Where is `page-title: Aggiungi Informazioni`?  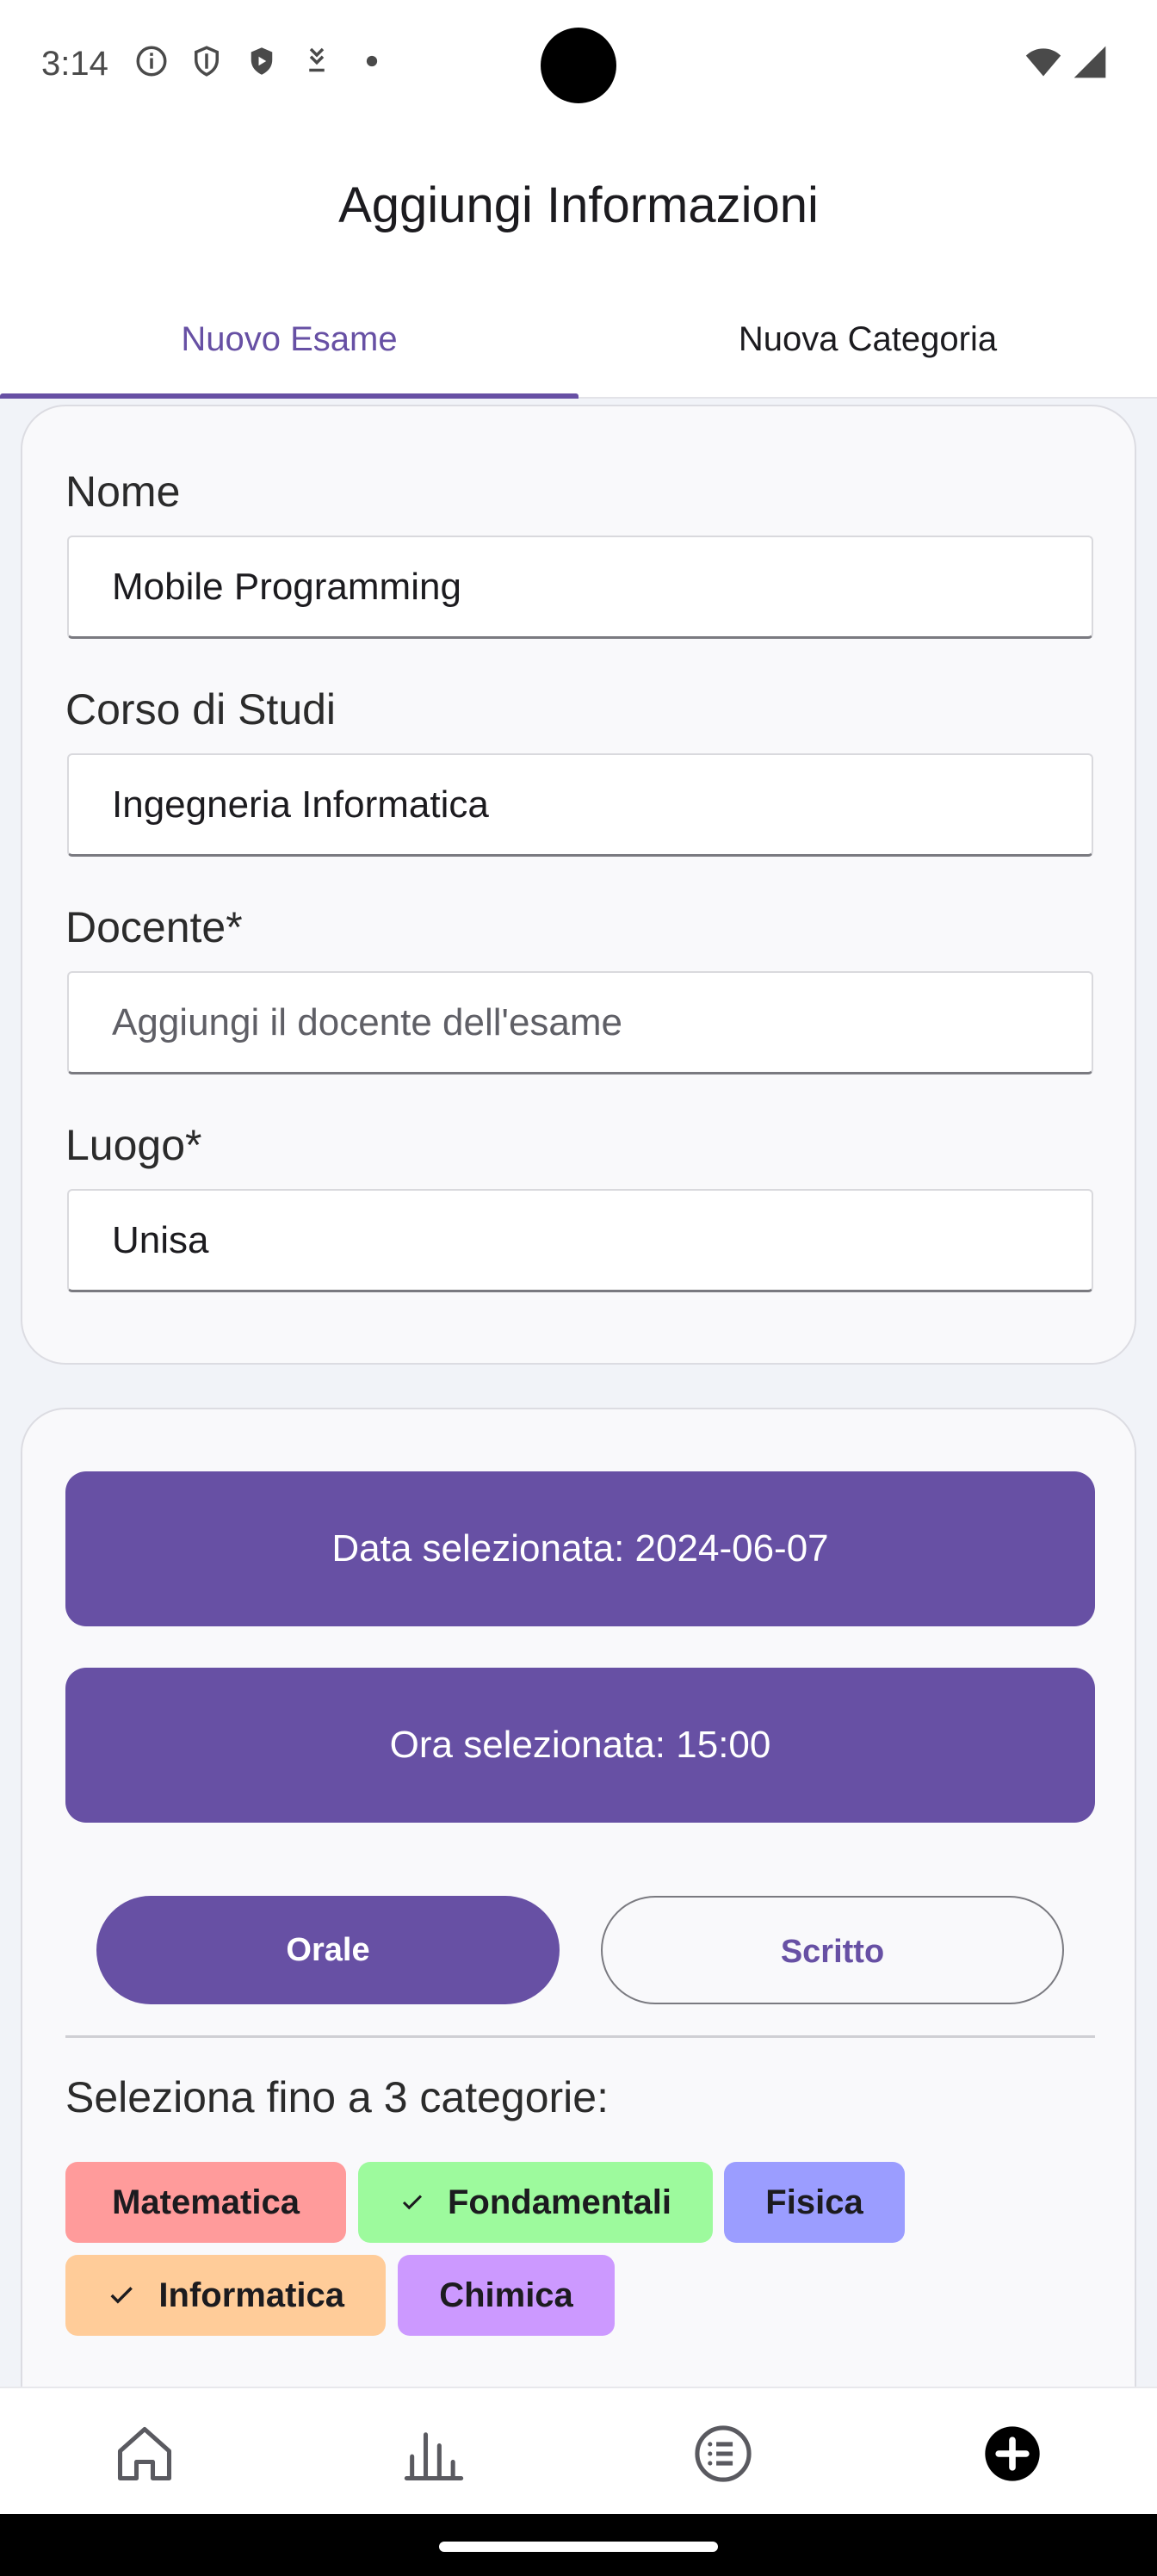 page-title: Aggiungi Informazioni is located at coordinates (579, 205).